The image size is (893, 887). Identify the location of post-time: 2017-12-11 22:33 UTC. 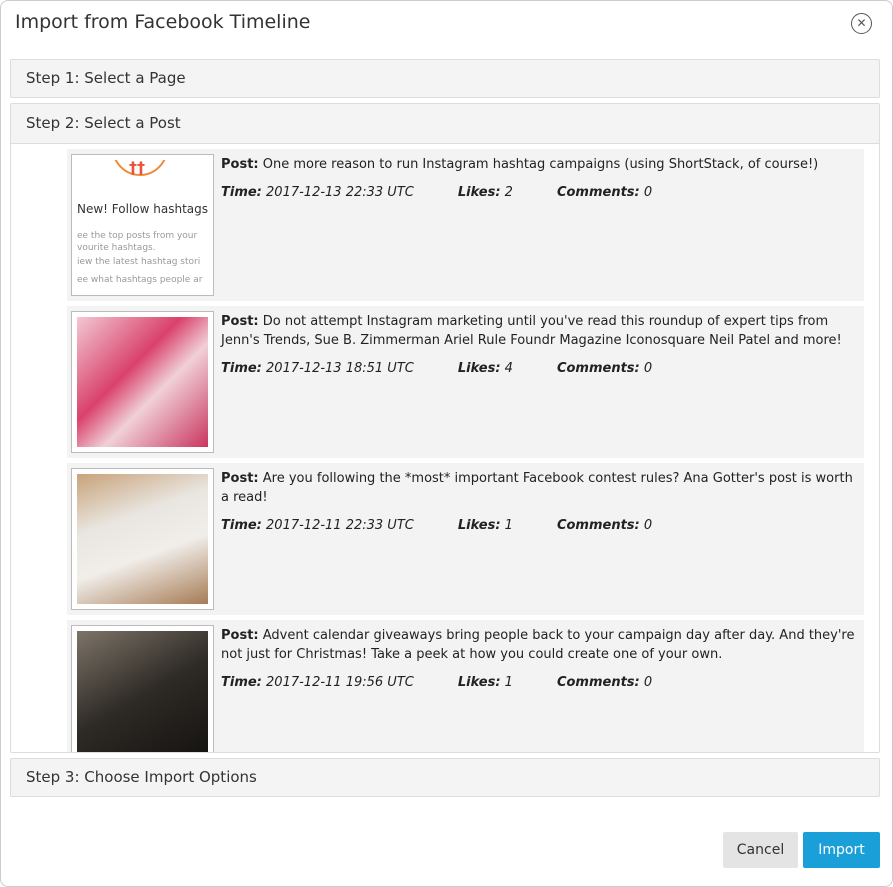
(340, 525).